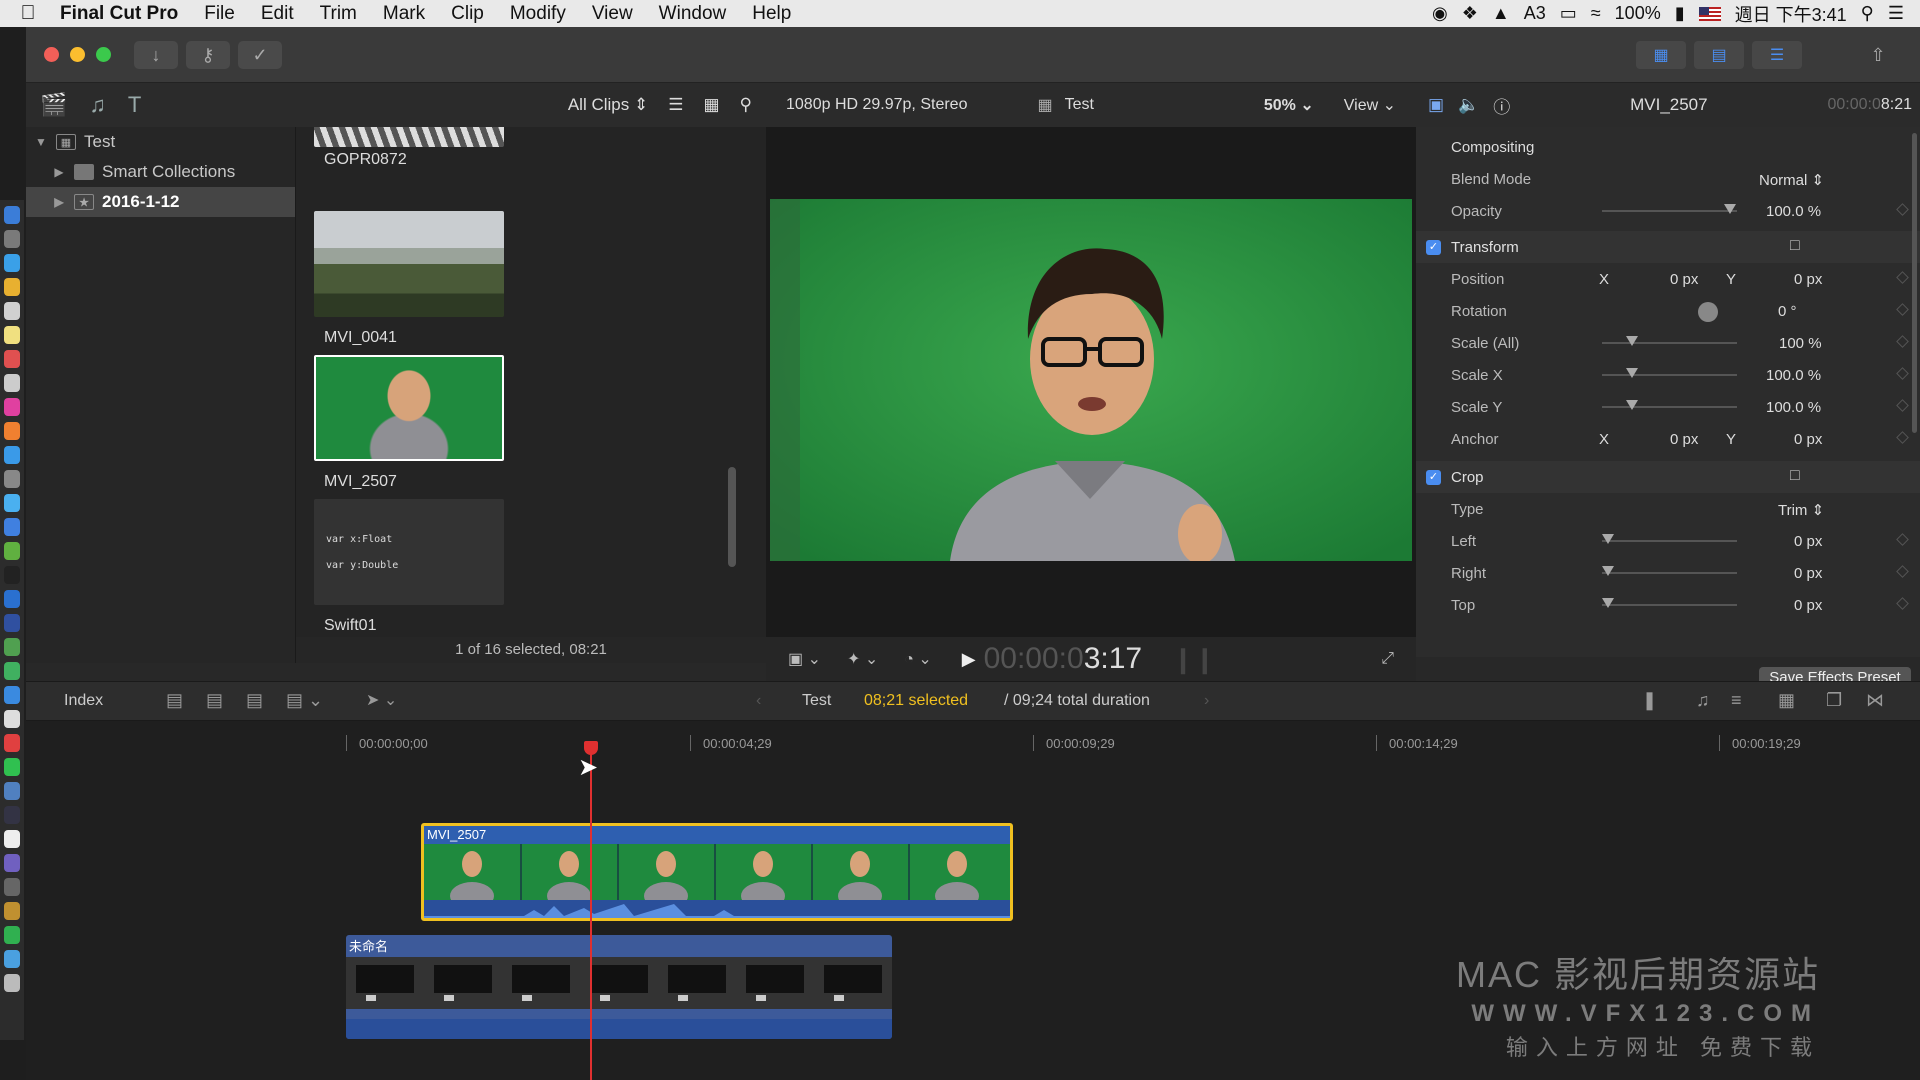 The width and height of the screenshot is (1920, 1080). Describe the element at coordinates (119, 14) in the screenshot. I see `menu-app-name: Final Cut Pro` at that location.